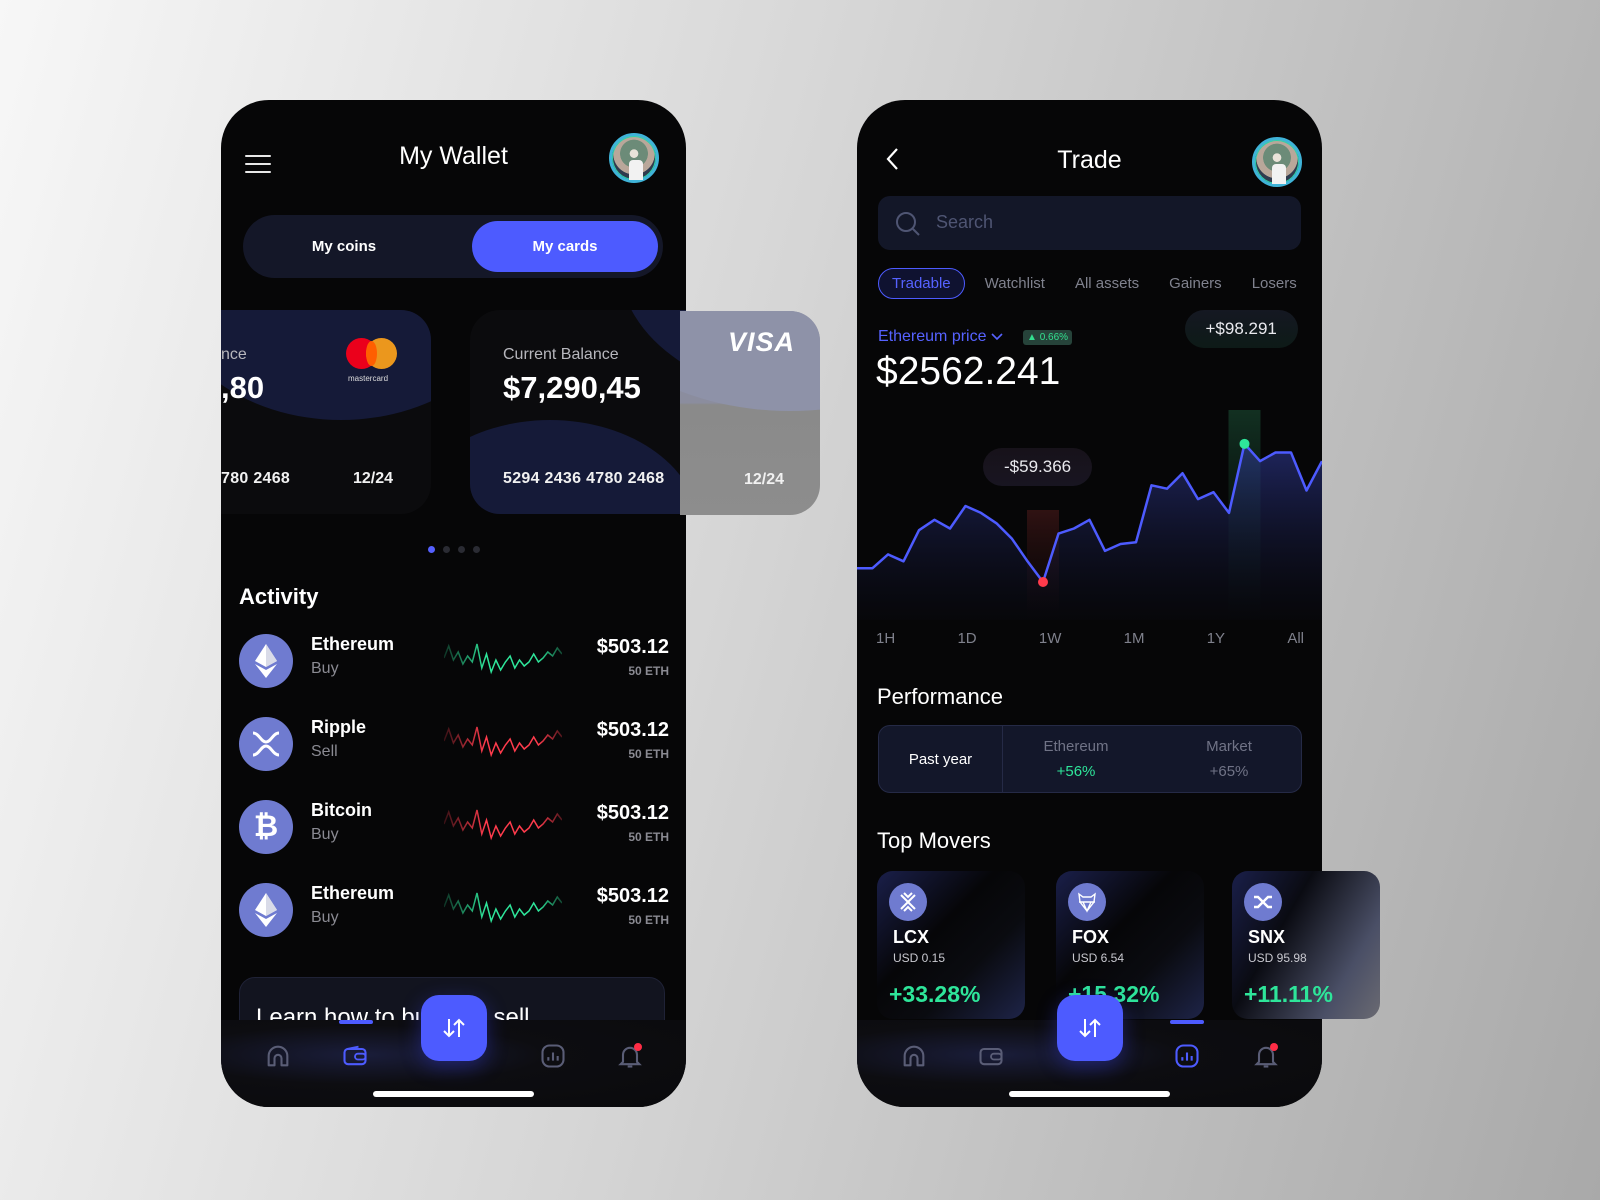 This screenshot has height=1200, width=1600. Describe the element at coordinates (1089, 555) in the screenshot. I see `price-chart` at that location.